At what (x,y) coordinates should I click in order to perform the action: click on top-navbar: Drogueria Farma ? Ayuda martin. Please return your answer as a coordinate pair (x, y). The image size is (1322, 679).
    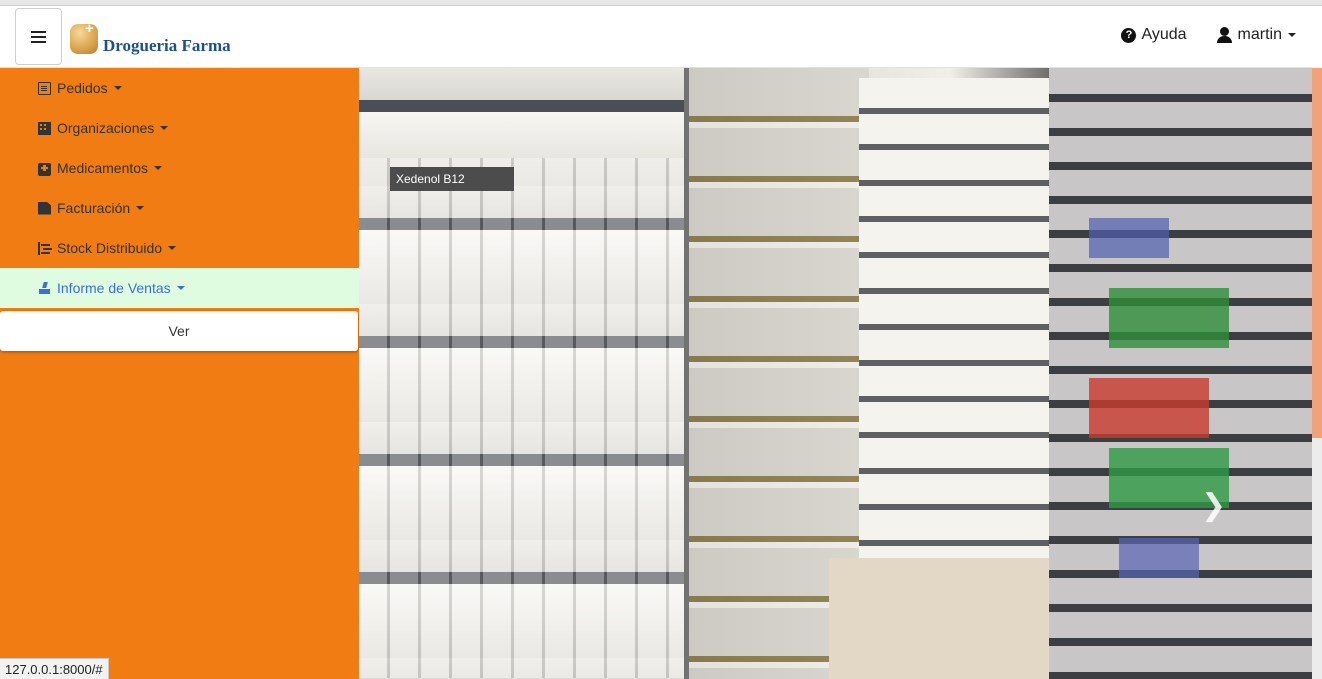
    Looking at the image, I should click on (656, 37).